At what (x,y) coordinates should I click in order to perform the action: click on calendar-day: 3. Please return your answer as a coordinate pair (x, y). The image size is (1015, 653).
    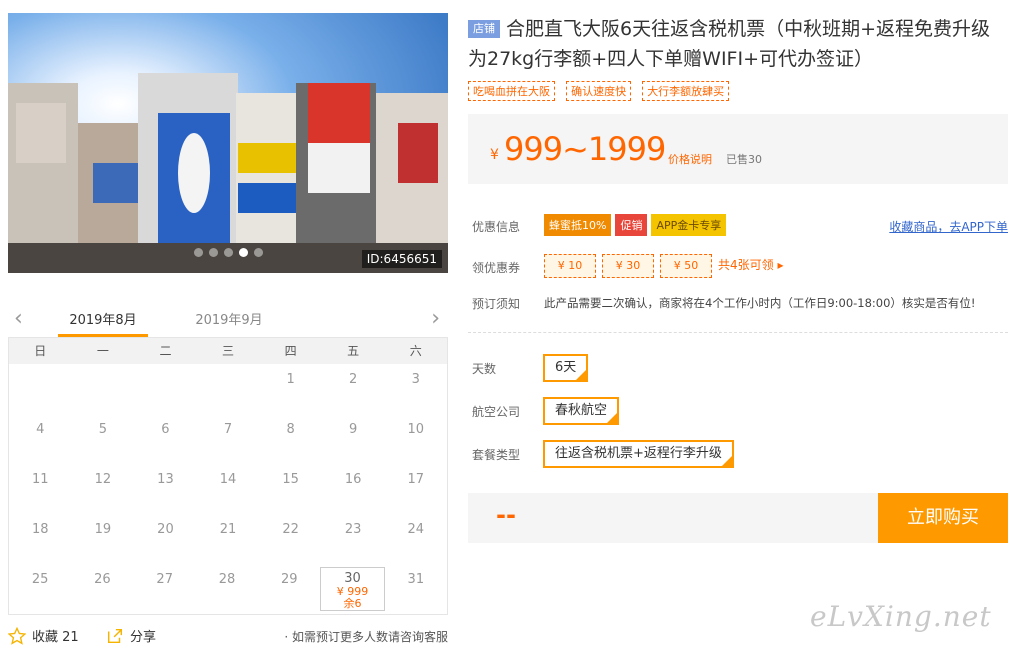
    Looking at the image, I should click on (415, 379).